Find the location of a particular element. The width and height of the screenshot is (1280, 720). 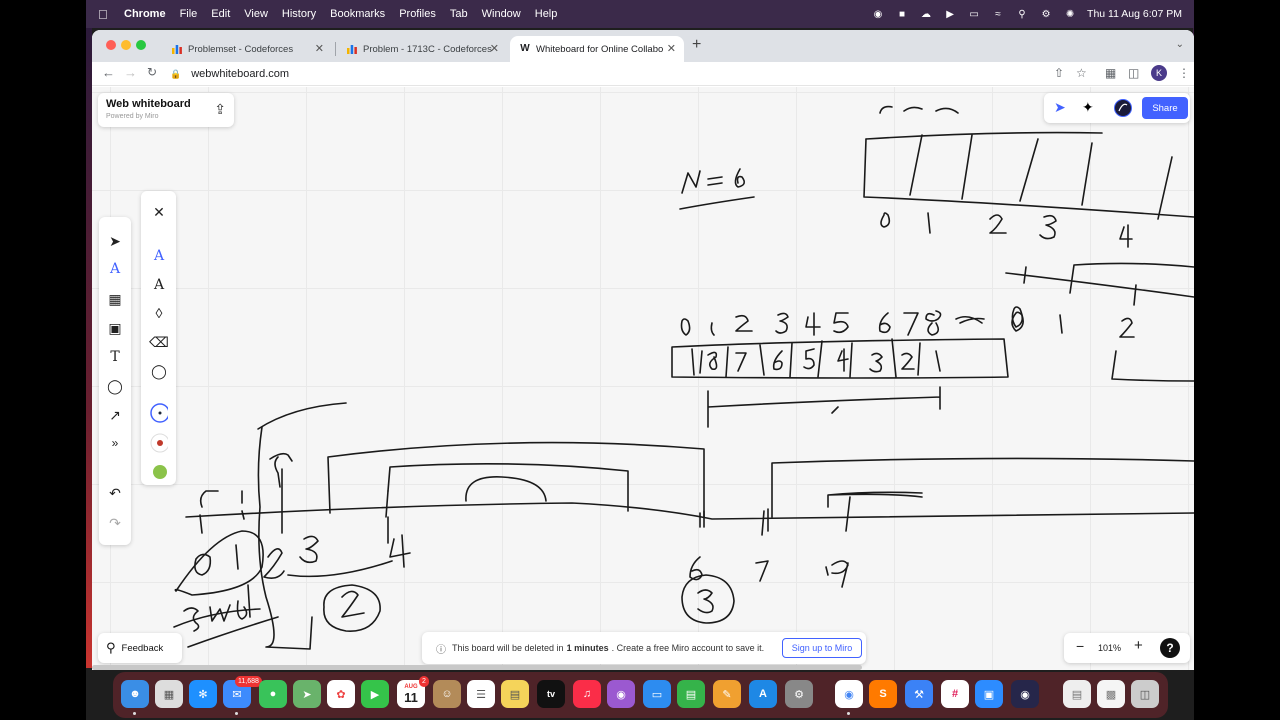

eraser-icon: ⌫ is located at coordinates (159, 342).